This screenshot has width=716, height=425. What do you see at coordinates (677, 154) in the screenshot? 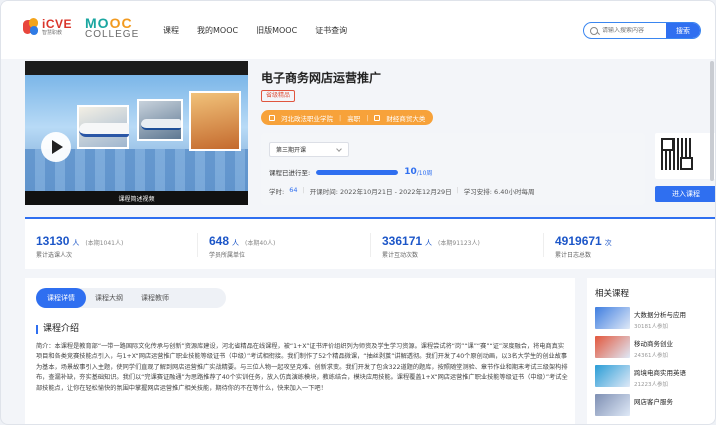
I see `qr-code-icon` at bounding box center [677, 154].